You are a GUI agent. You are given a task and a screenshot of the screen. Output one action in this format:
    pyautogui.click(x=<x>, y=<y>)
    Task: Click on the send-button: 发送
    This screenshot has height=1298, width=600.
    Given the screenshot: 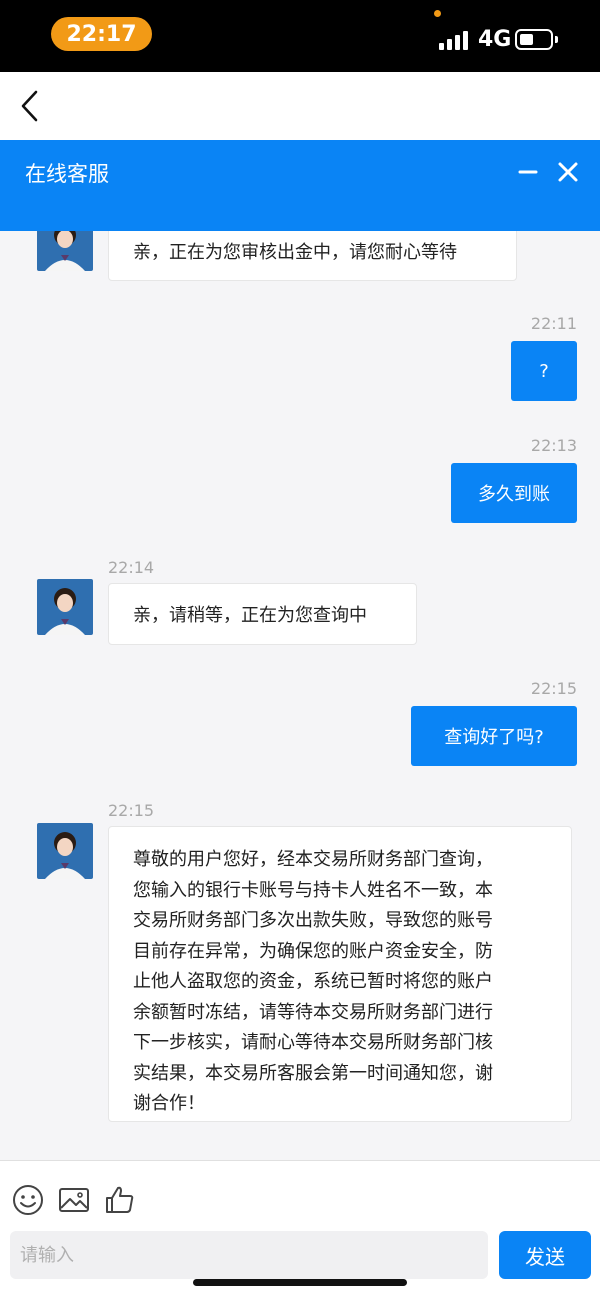 What is the action you would take?
    pyautogui.click(x=545, y=1255)
    